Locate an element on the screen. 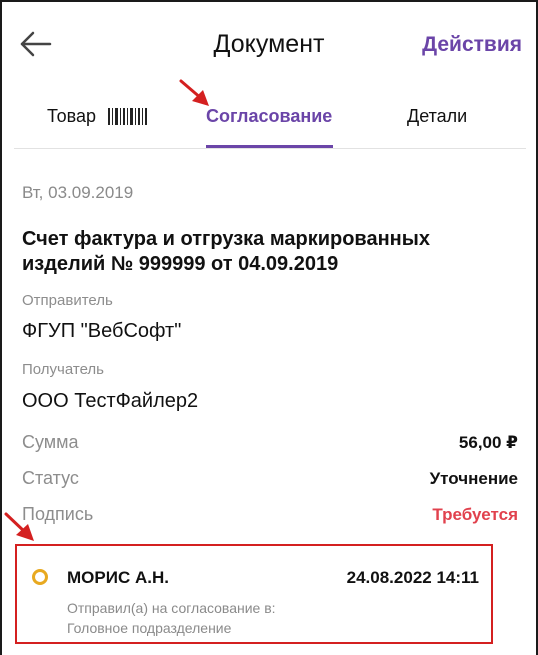  tab-soglasovanie: Согласование is located at coordinates (269, 122).